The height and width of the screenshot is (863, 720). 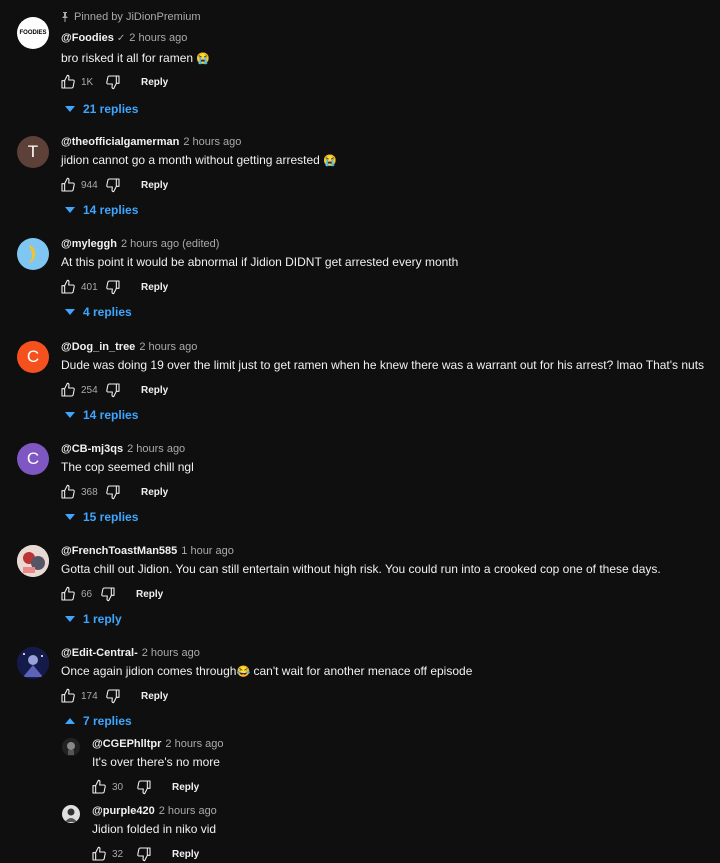 I want to click on comment-header: @CB-mj3qs 2 hours ago, so click(x=123, y=449).